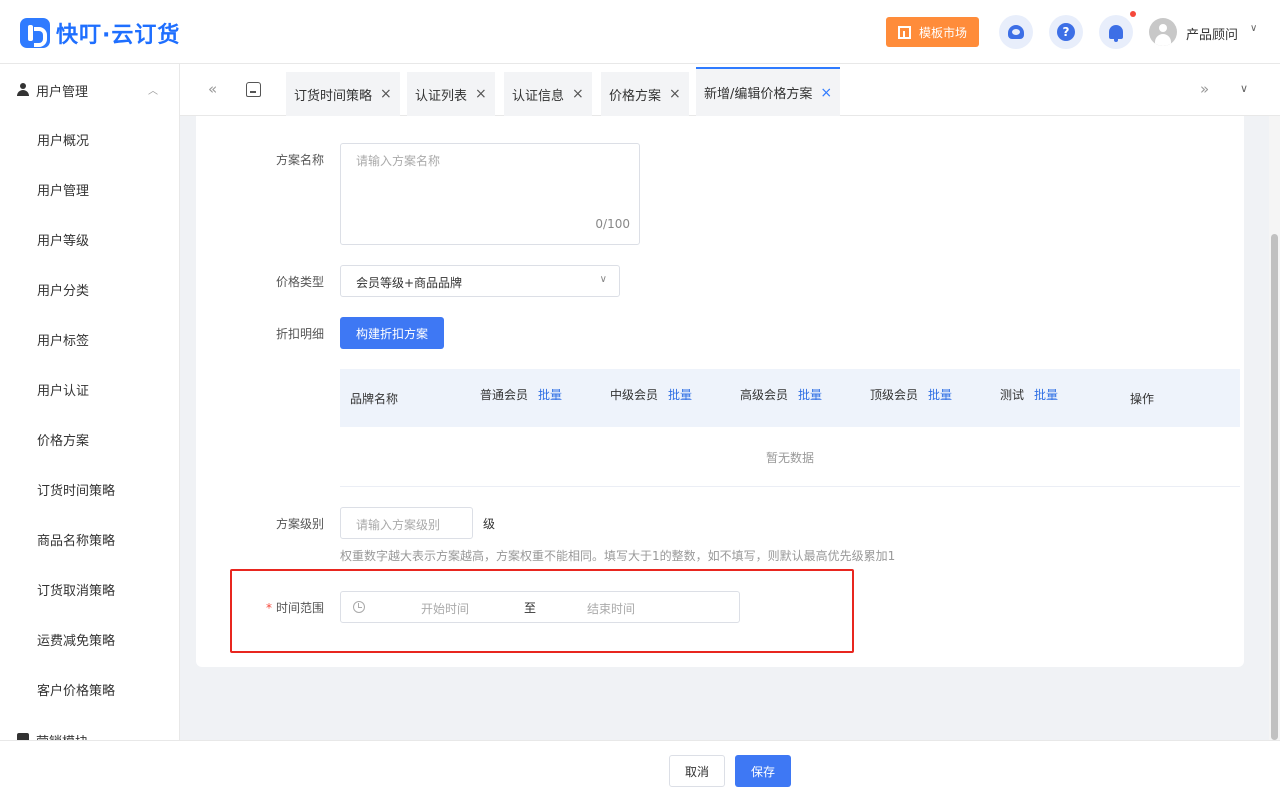 The width and height of the screenshot is (1280, 800). What do you see at coordinates (1274, 487) in the screenshot?
I see `scrollbar-thumb` at bounding box center [1274, 487].